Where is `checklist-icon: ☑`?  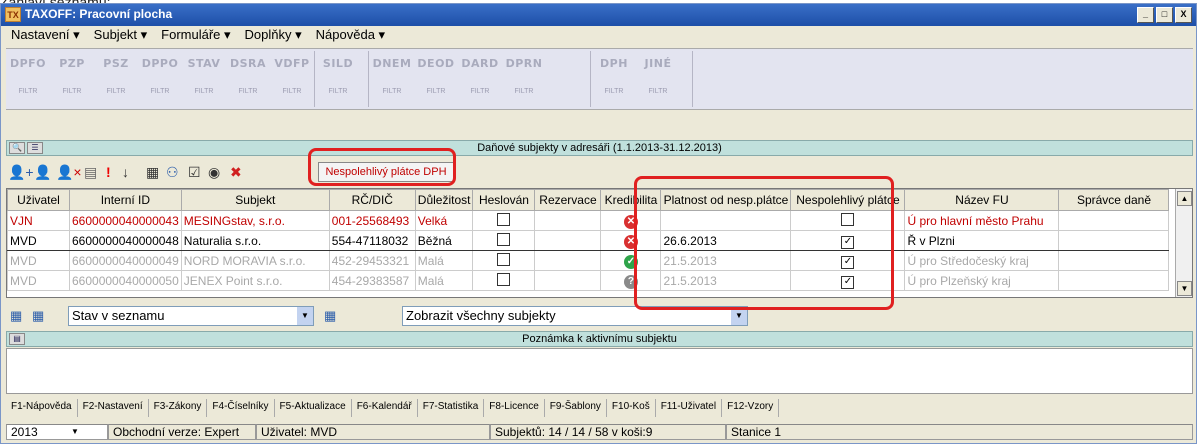 checklist-icon: ☑ is located at coordinates (194, 172).